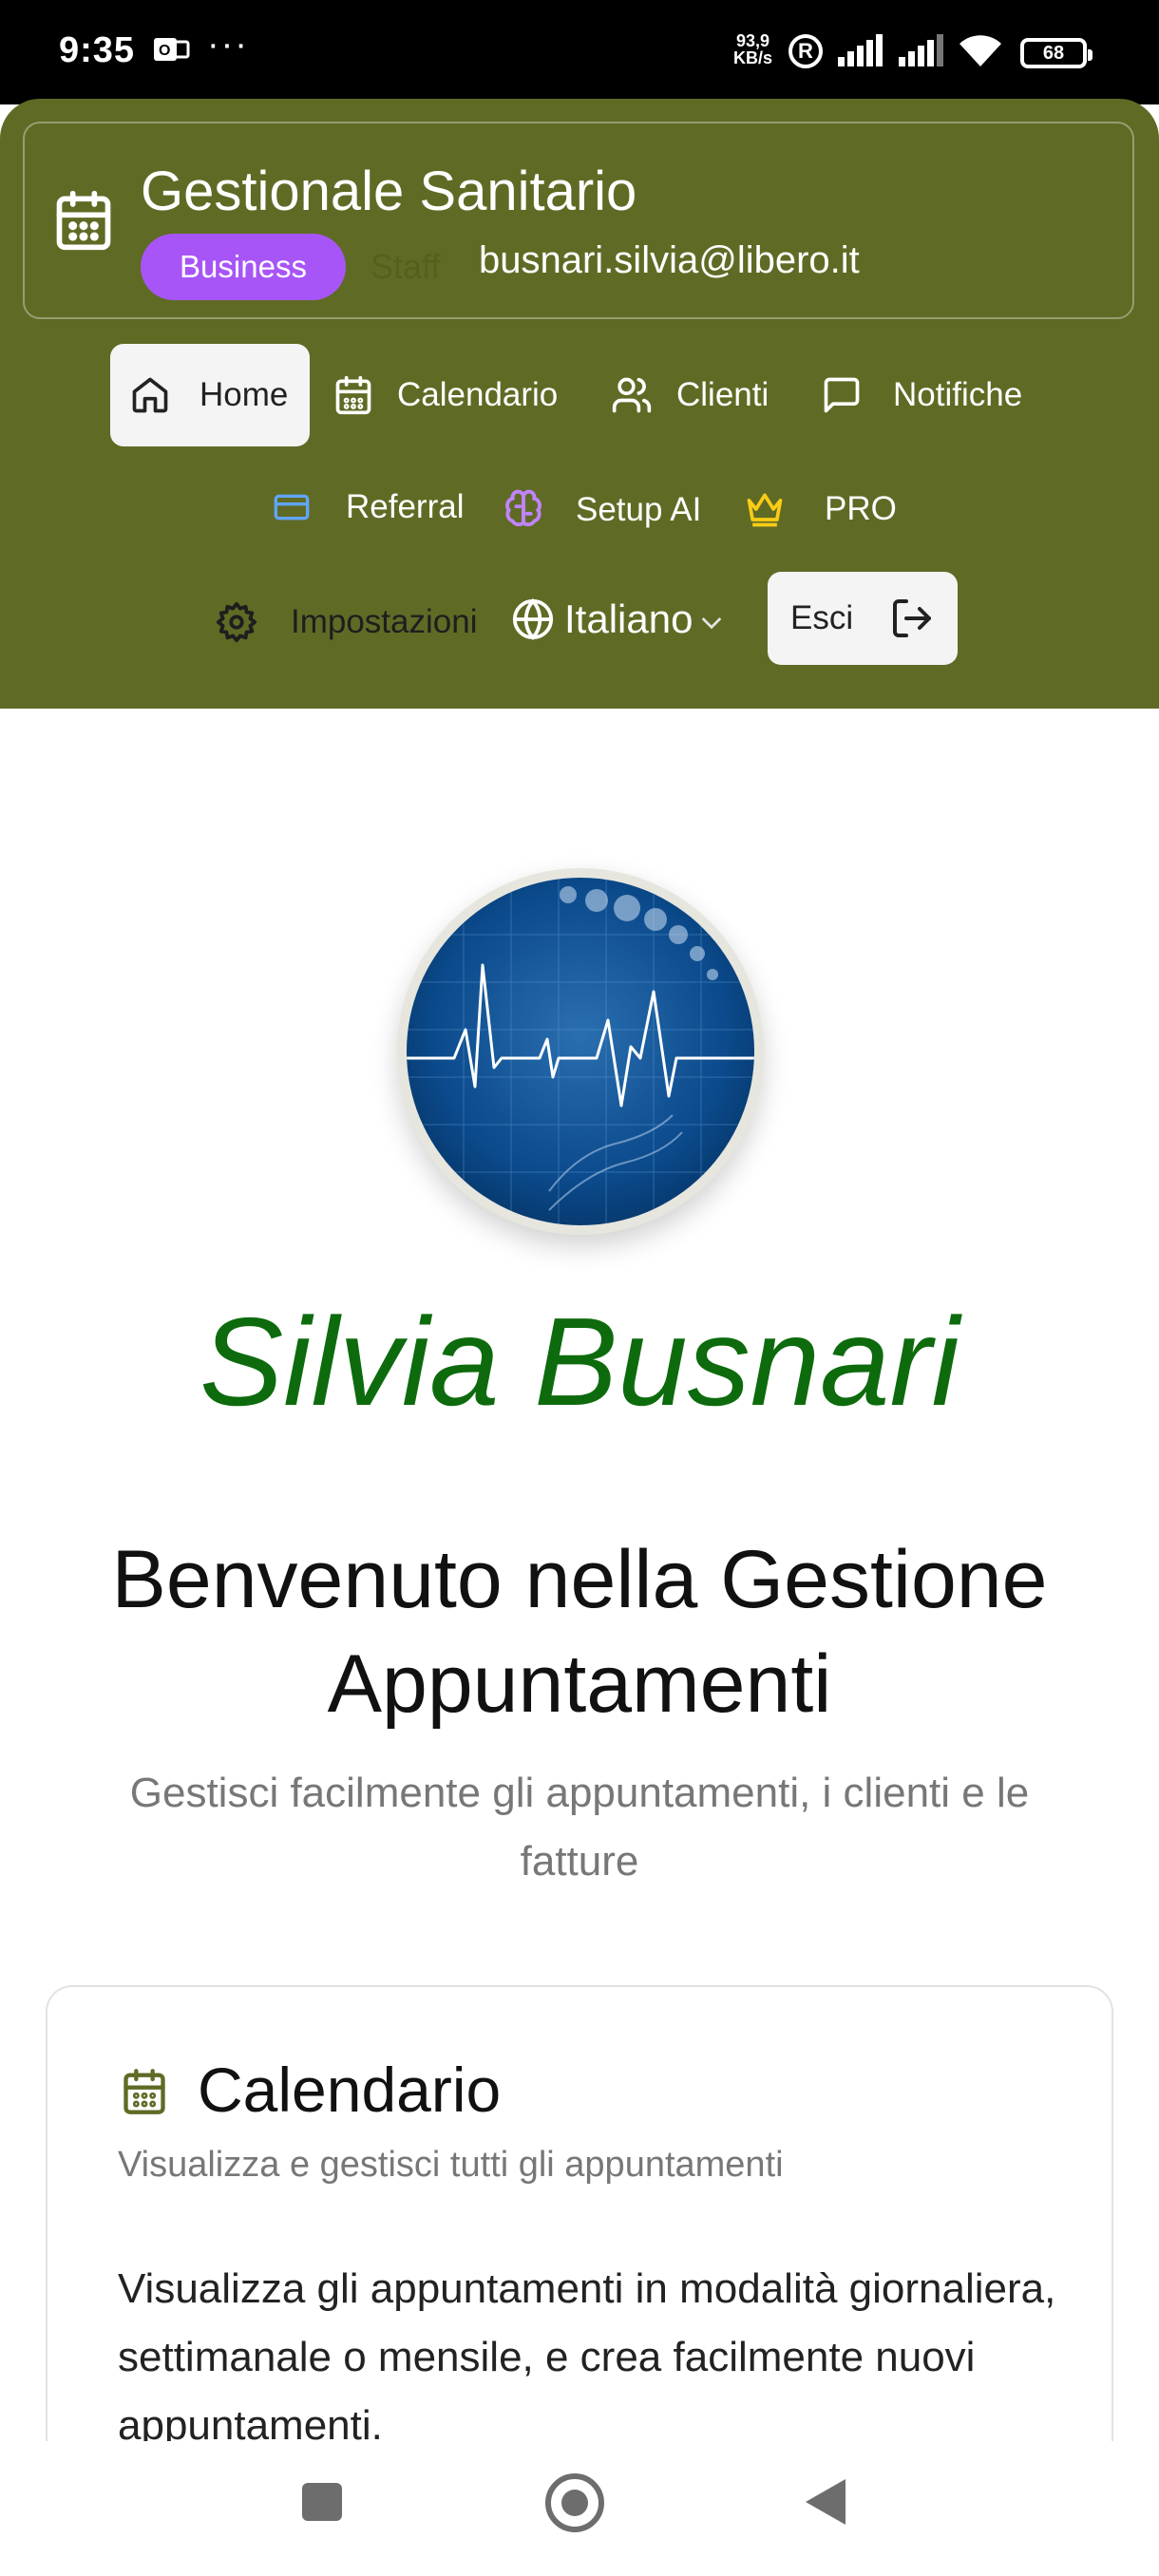  Describe the element at coordinates (405, 266) in the screenshot. I see `role-label: Staff` at that location.